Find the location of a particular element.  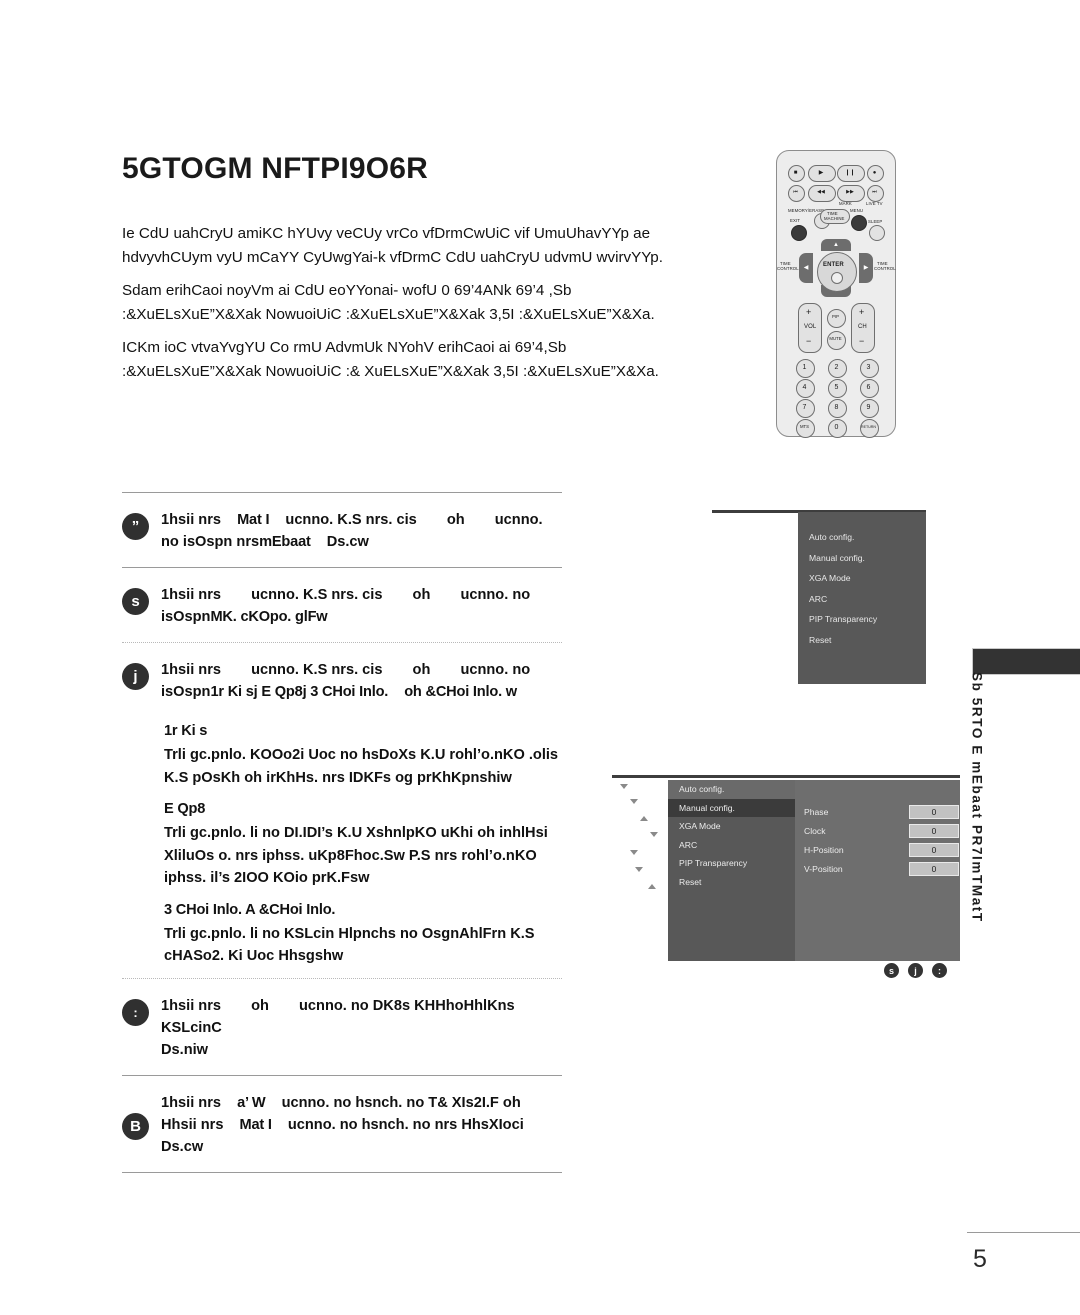

osd2-setting-clock-value: 0 is located at coordinates (934, 831).